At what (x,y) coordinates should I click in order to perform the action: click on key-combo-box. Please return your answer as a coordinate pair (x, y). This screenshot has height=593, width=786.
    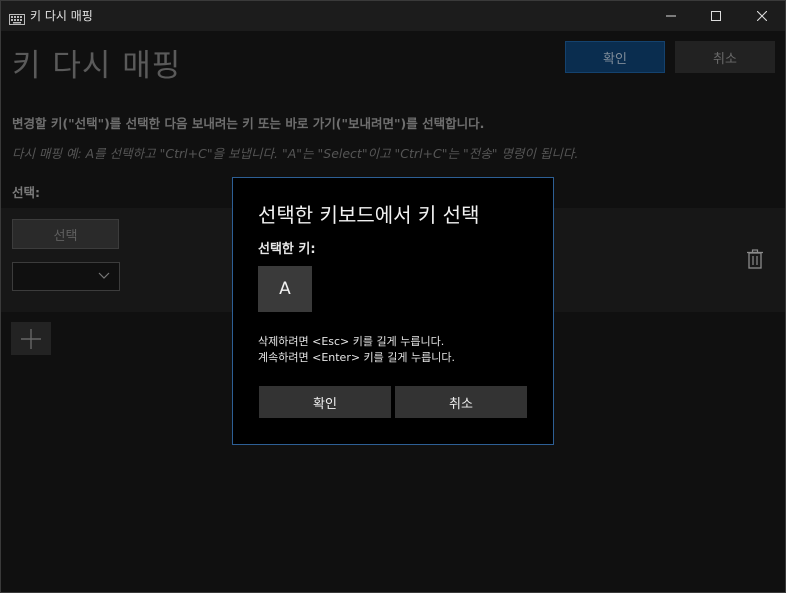
    Looking at the image, I should click on (66, 276).